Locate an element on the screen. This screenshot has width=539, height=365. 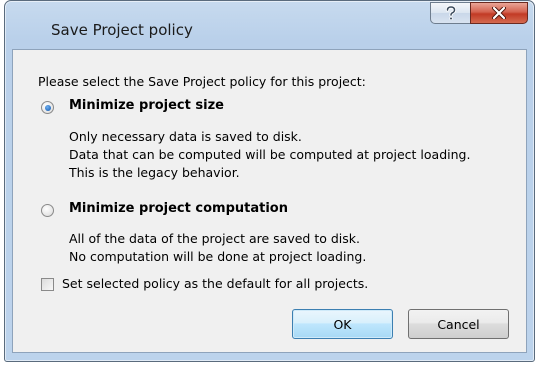
help-icon is located at coordinates (450, 13).